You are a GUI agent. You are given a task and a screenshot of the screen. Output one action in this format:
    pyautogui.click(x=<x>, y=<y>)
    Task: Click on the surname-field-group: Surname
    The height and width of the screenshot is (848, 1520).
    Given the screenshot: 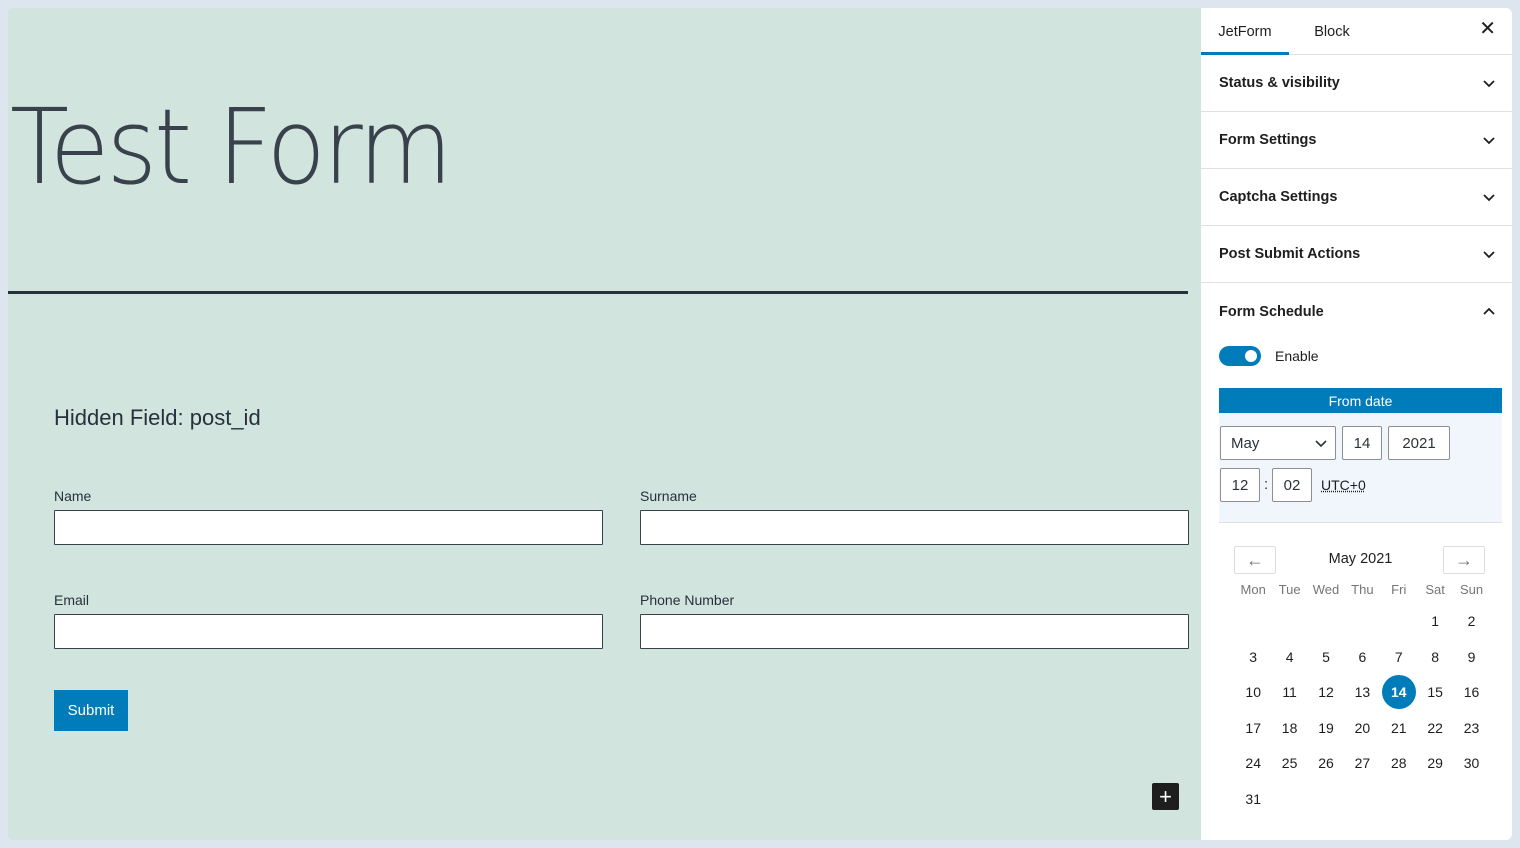 What is the action you would take?
    pyautogui.click(x=914, y=516)
    